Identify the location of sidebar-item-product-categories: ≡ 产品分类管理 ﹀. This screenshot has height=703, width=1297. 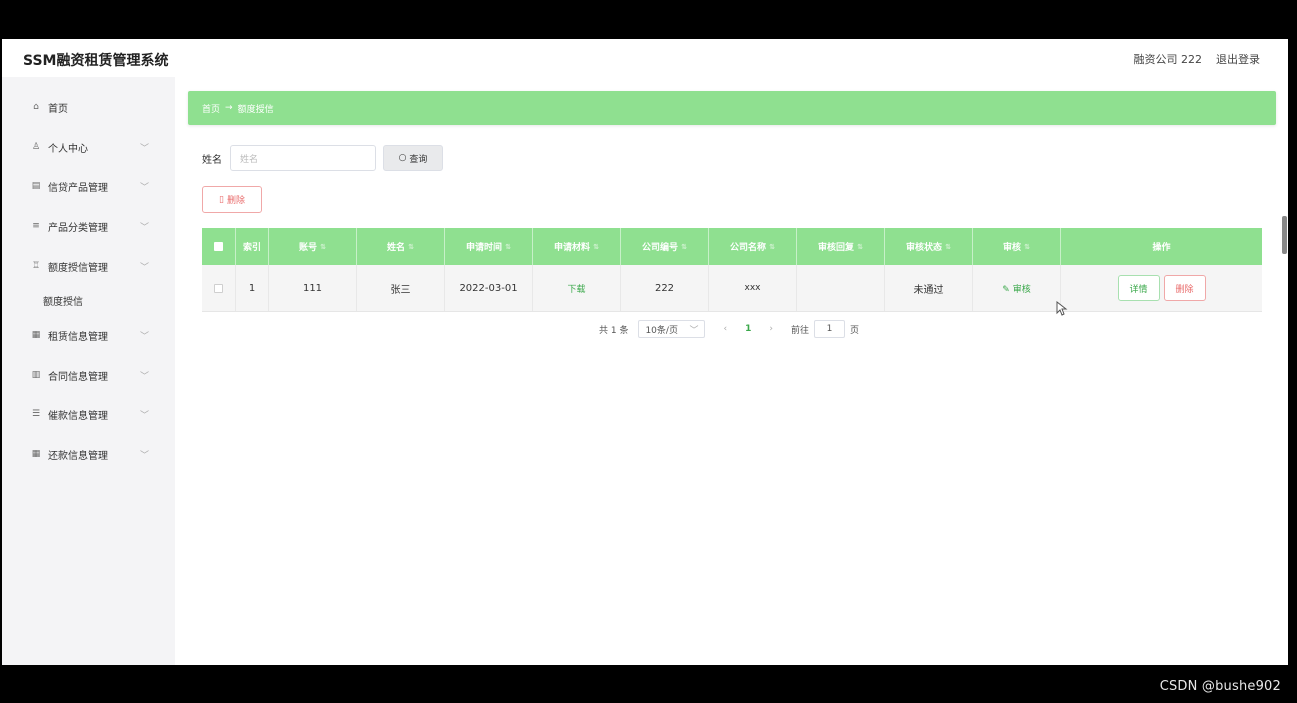
(88, 226).